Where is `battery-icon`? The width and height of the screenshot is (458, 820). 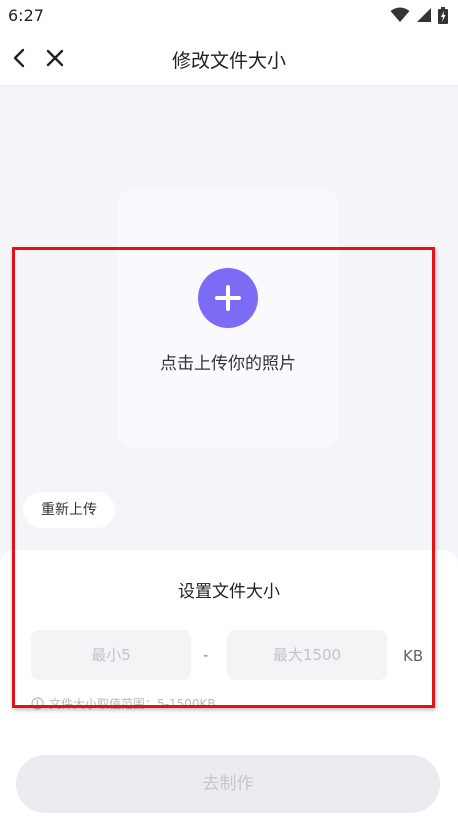 battery-icon is located at coordinates (443, 15).